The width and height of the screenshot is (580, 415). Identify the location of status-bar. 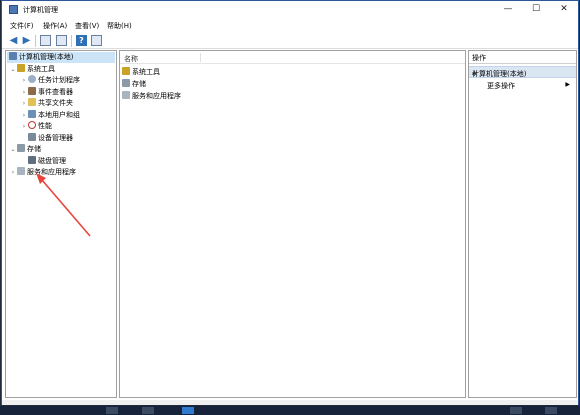
(290, 402).